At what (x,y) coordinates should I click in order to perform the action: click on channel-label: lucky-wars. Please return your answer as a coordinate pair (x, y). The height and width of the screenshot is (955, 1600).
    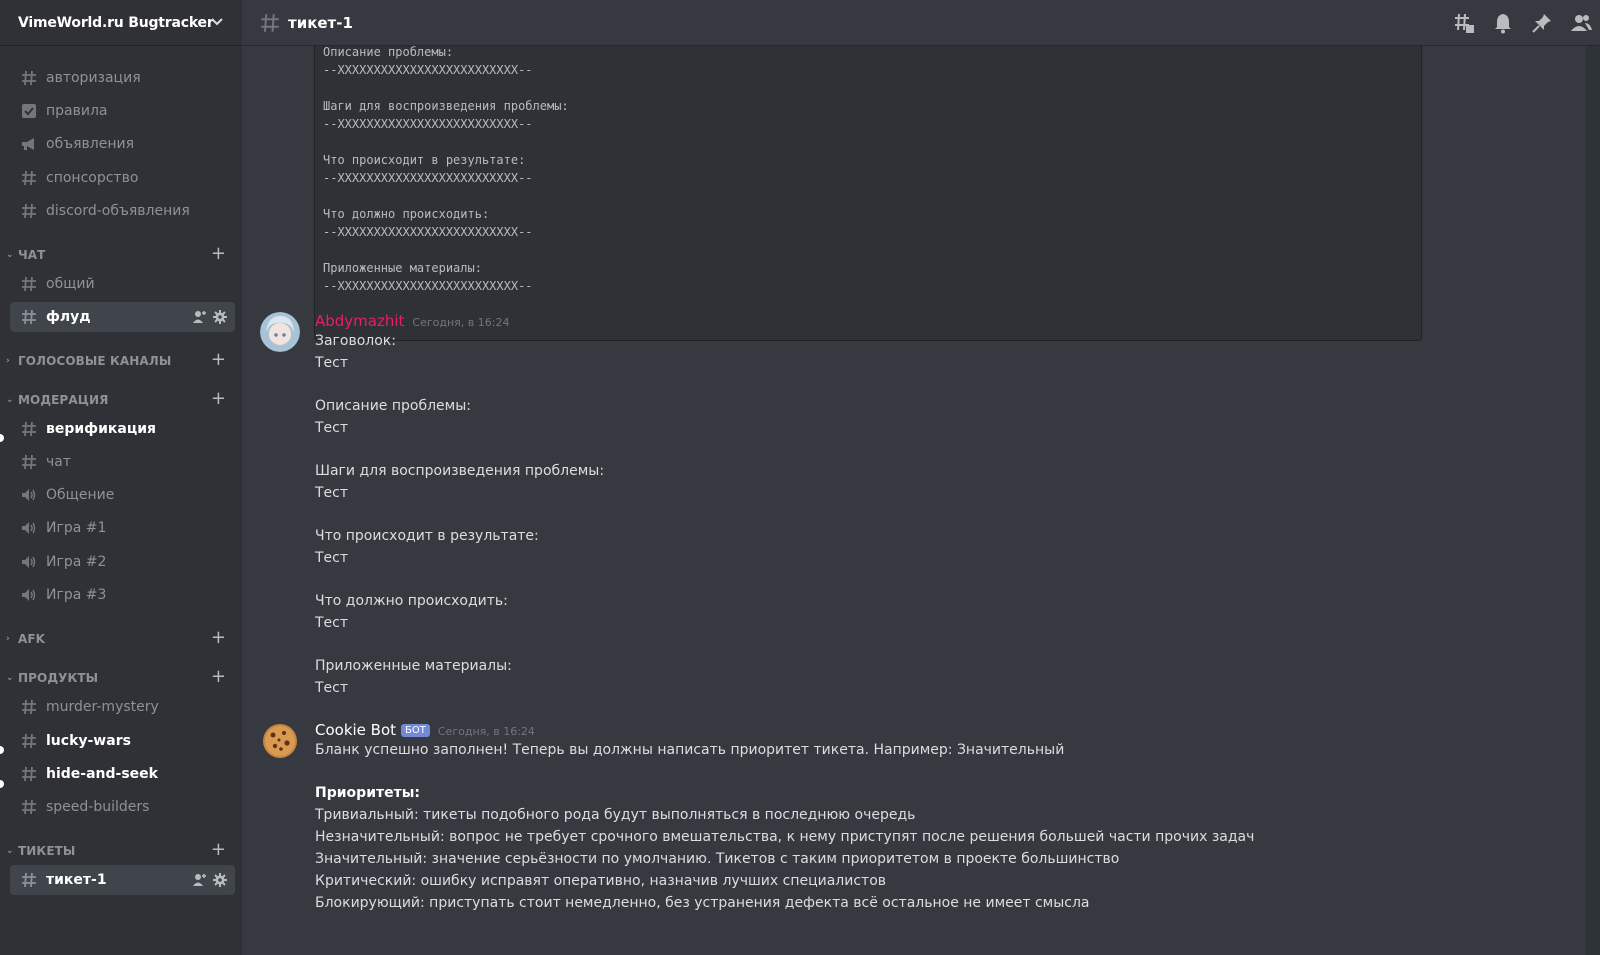
    Looking at the image, I should click on (88, 741).